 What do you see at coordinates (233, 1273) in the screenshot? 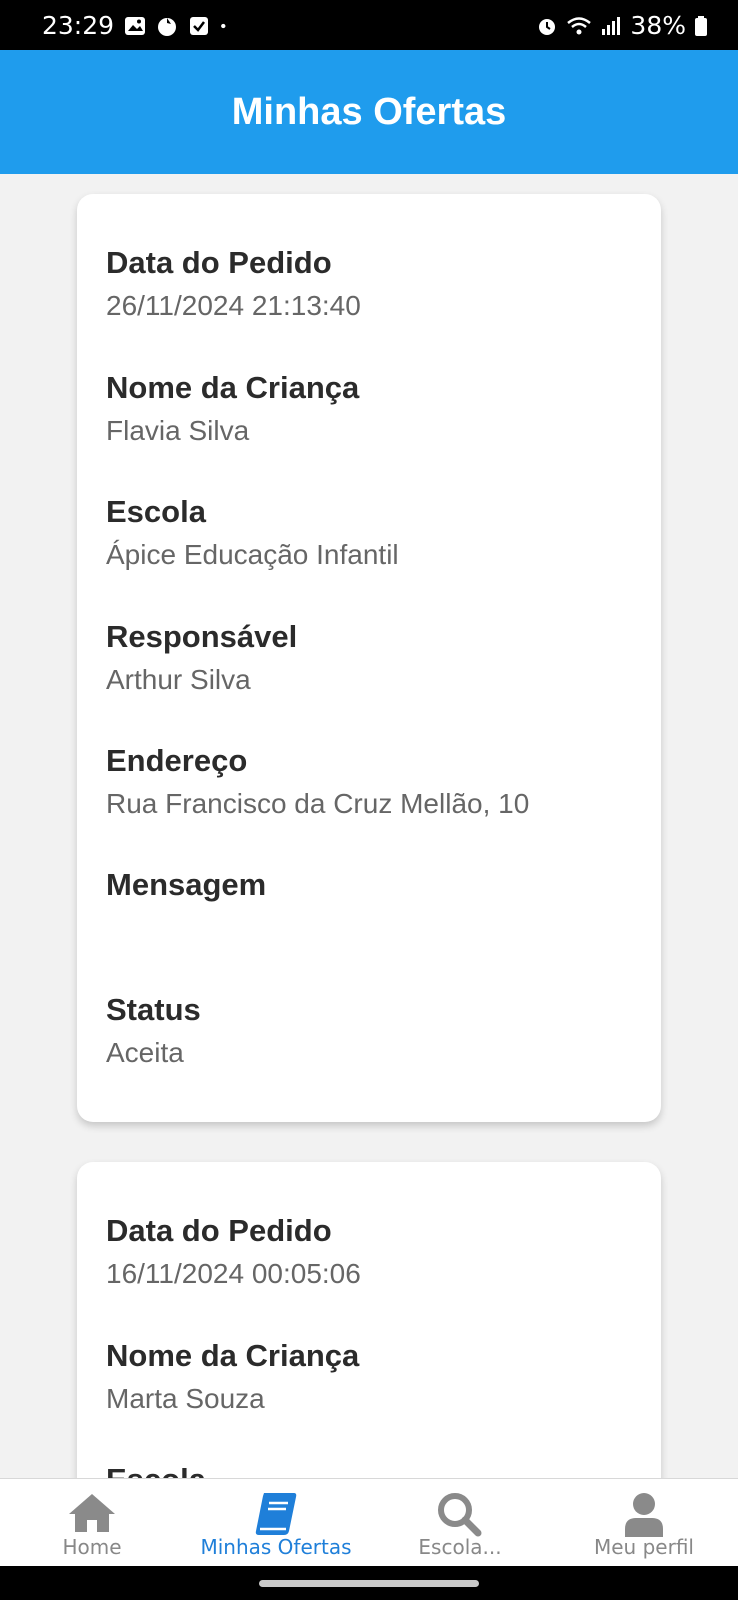
I see `field-value: 16/11/2024 00:05:06` at bounding box center [233, 1273].